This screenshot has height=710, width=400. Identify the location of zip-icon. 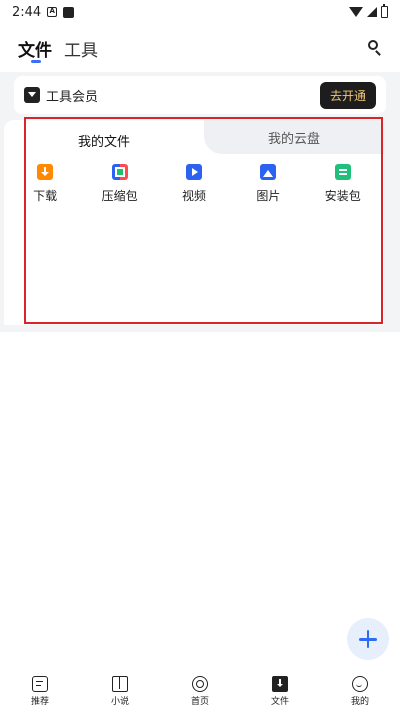
(119, 172).